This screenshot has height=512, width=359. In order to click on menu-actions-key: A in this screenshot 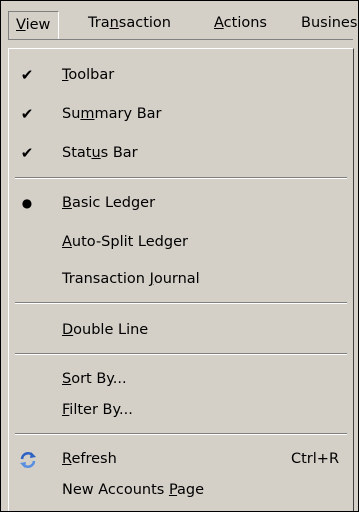, I will do `click(219, 23)`.